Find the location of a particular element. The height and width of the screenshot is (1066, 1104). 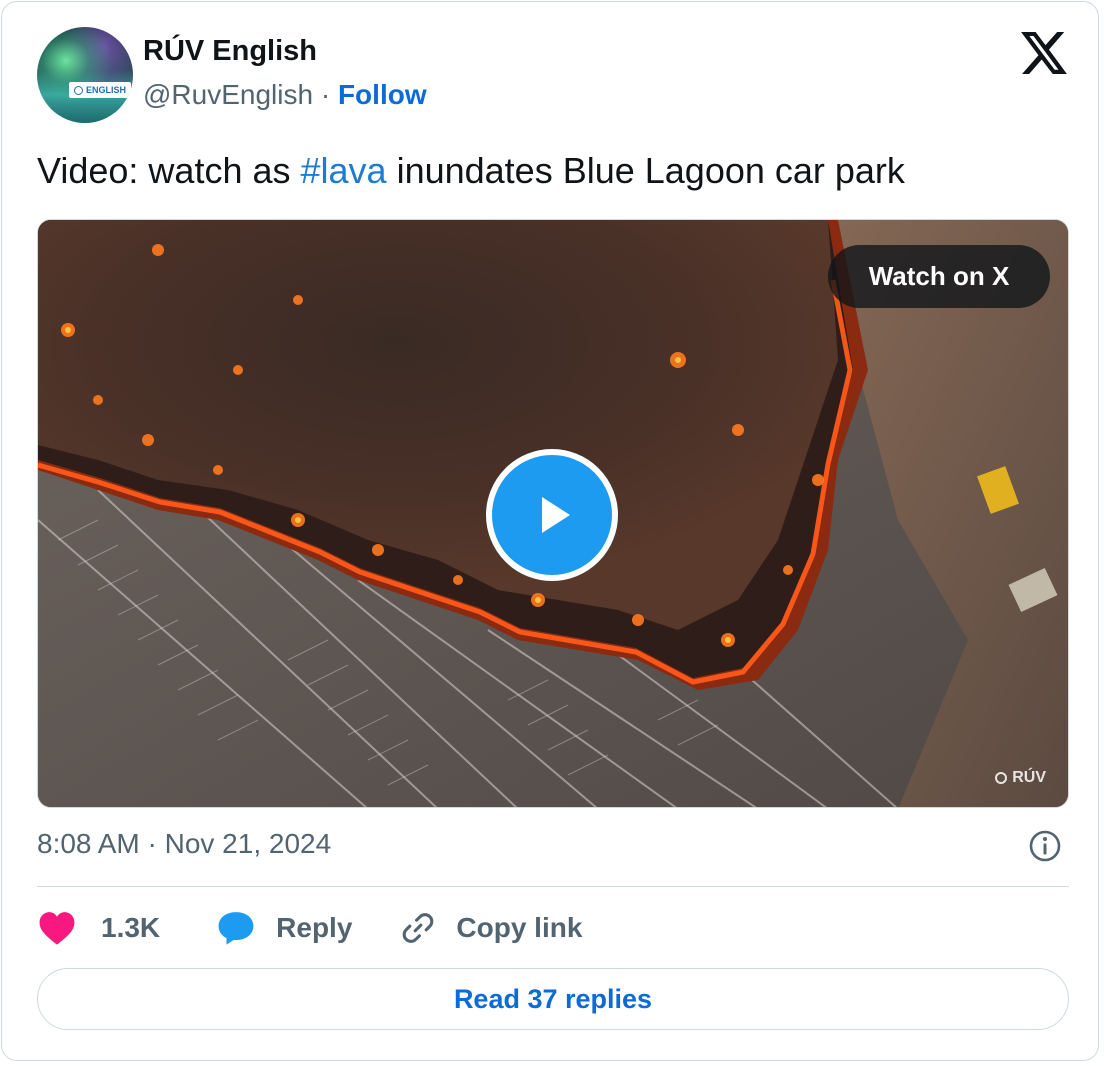

avatar: ENGLISH is located at coordinates (85, 75).